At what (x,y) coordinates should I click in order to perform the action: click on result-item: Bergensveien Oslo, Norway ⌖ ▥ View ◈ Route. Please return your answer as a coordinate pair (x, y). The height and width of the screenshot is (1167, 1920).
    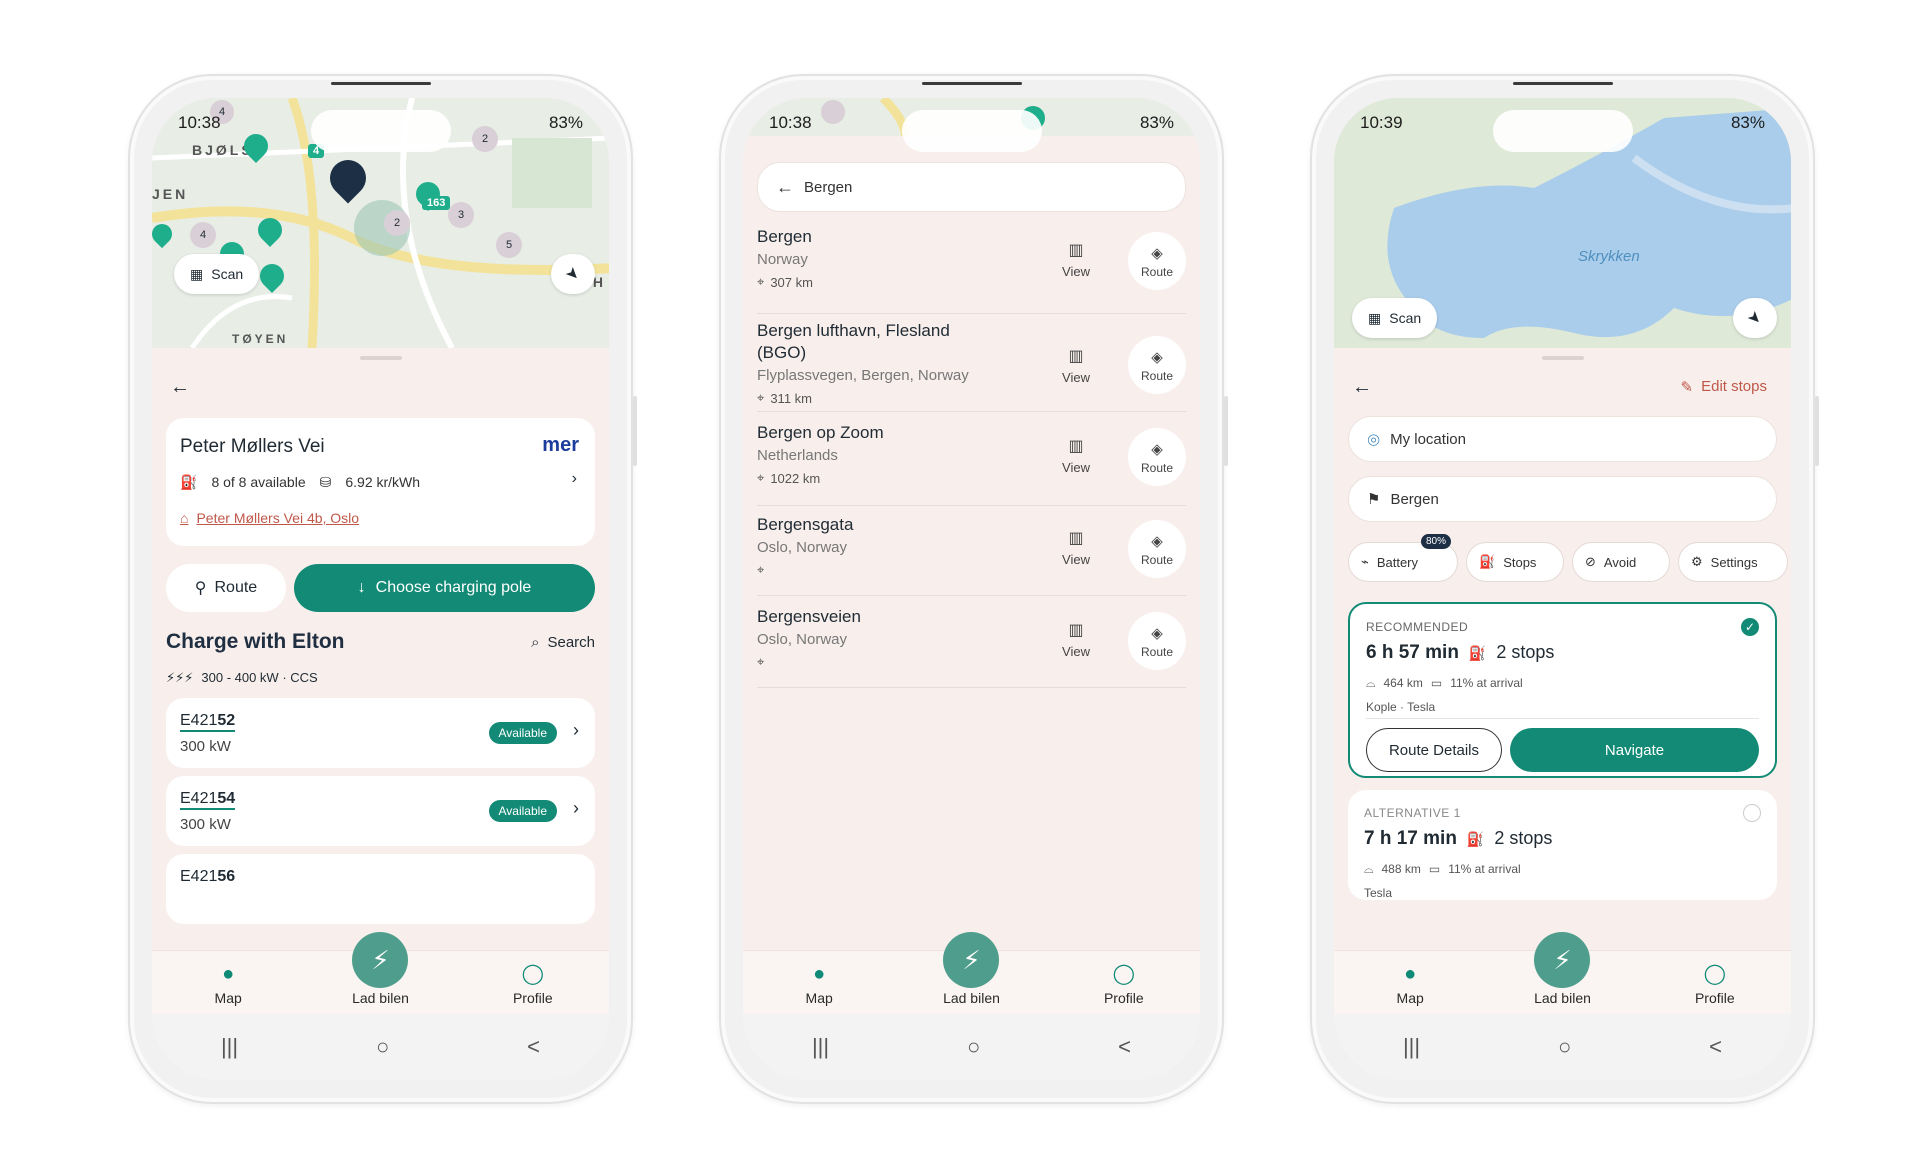
    Looking at the image, I should click on (971, 647).